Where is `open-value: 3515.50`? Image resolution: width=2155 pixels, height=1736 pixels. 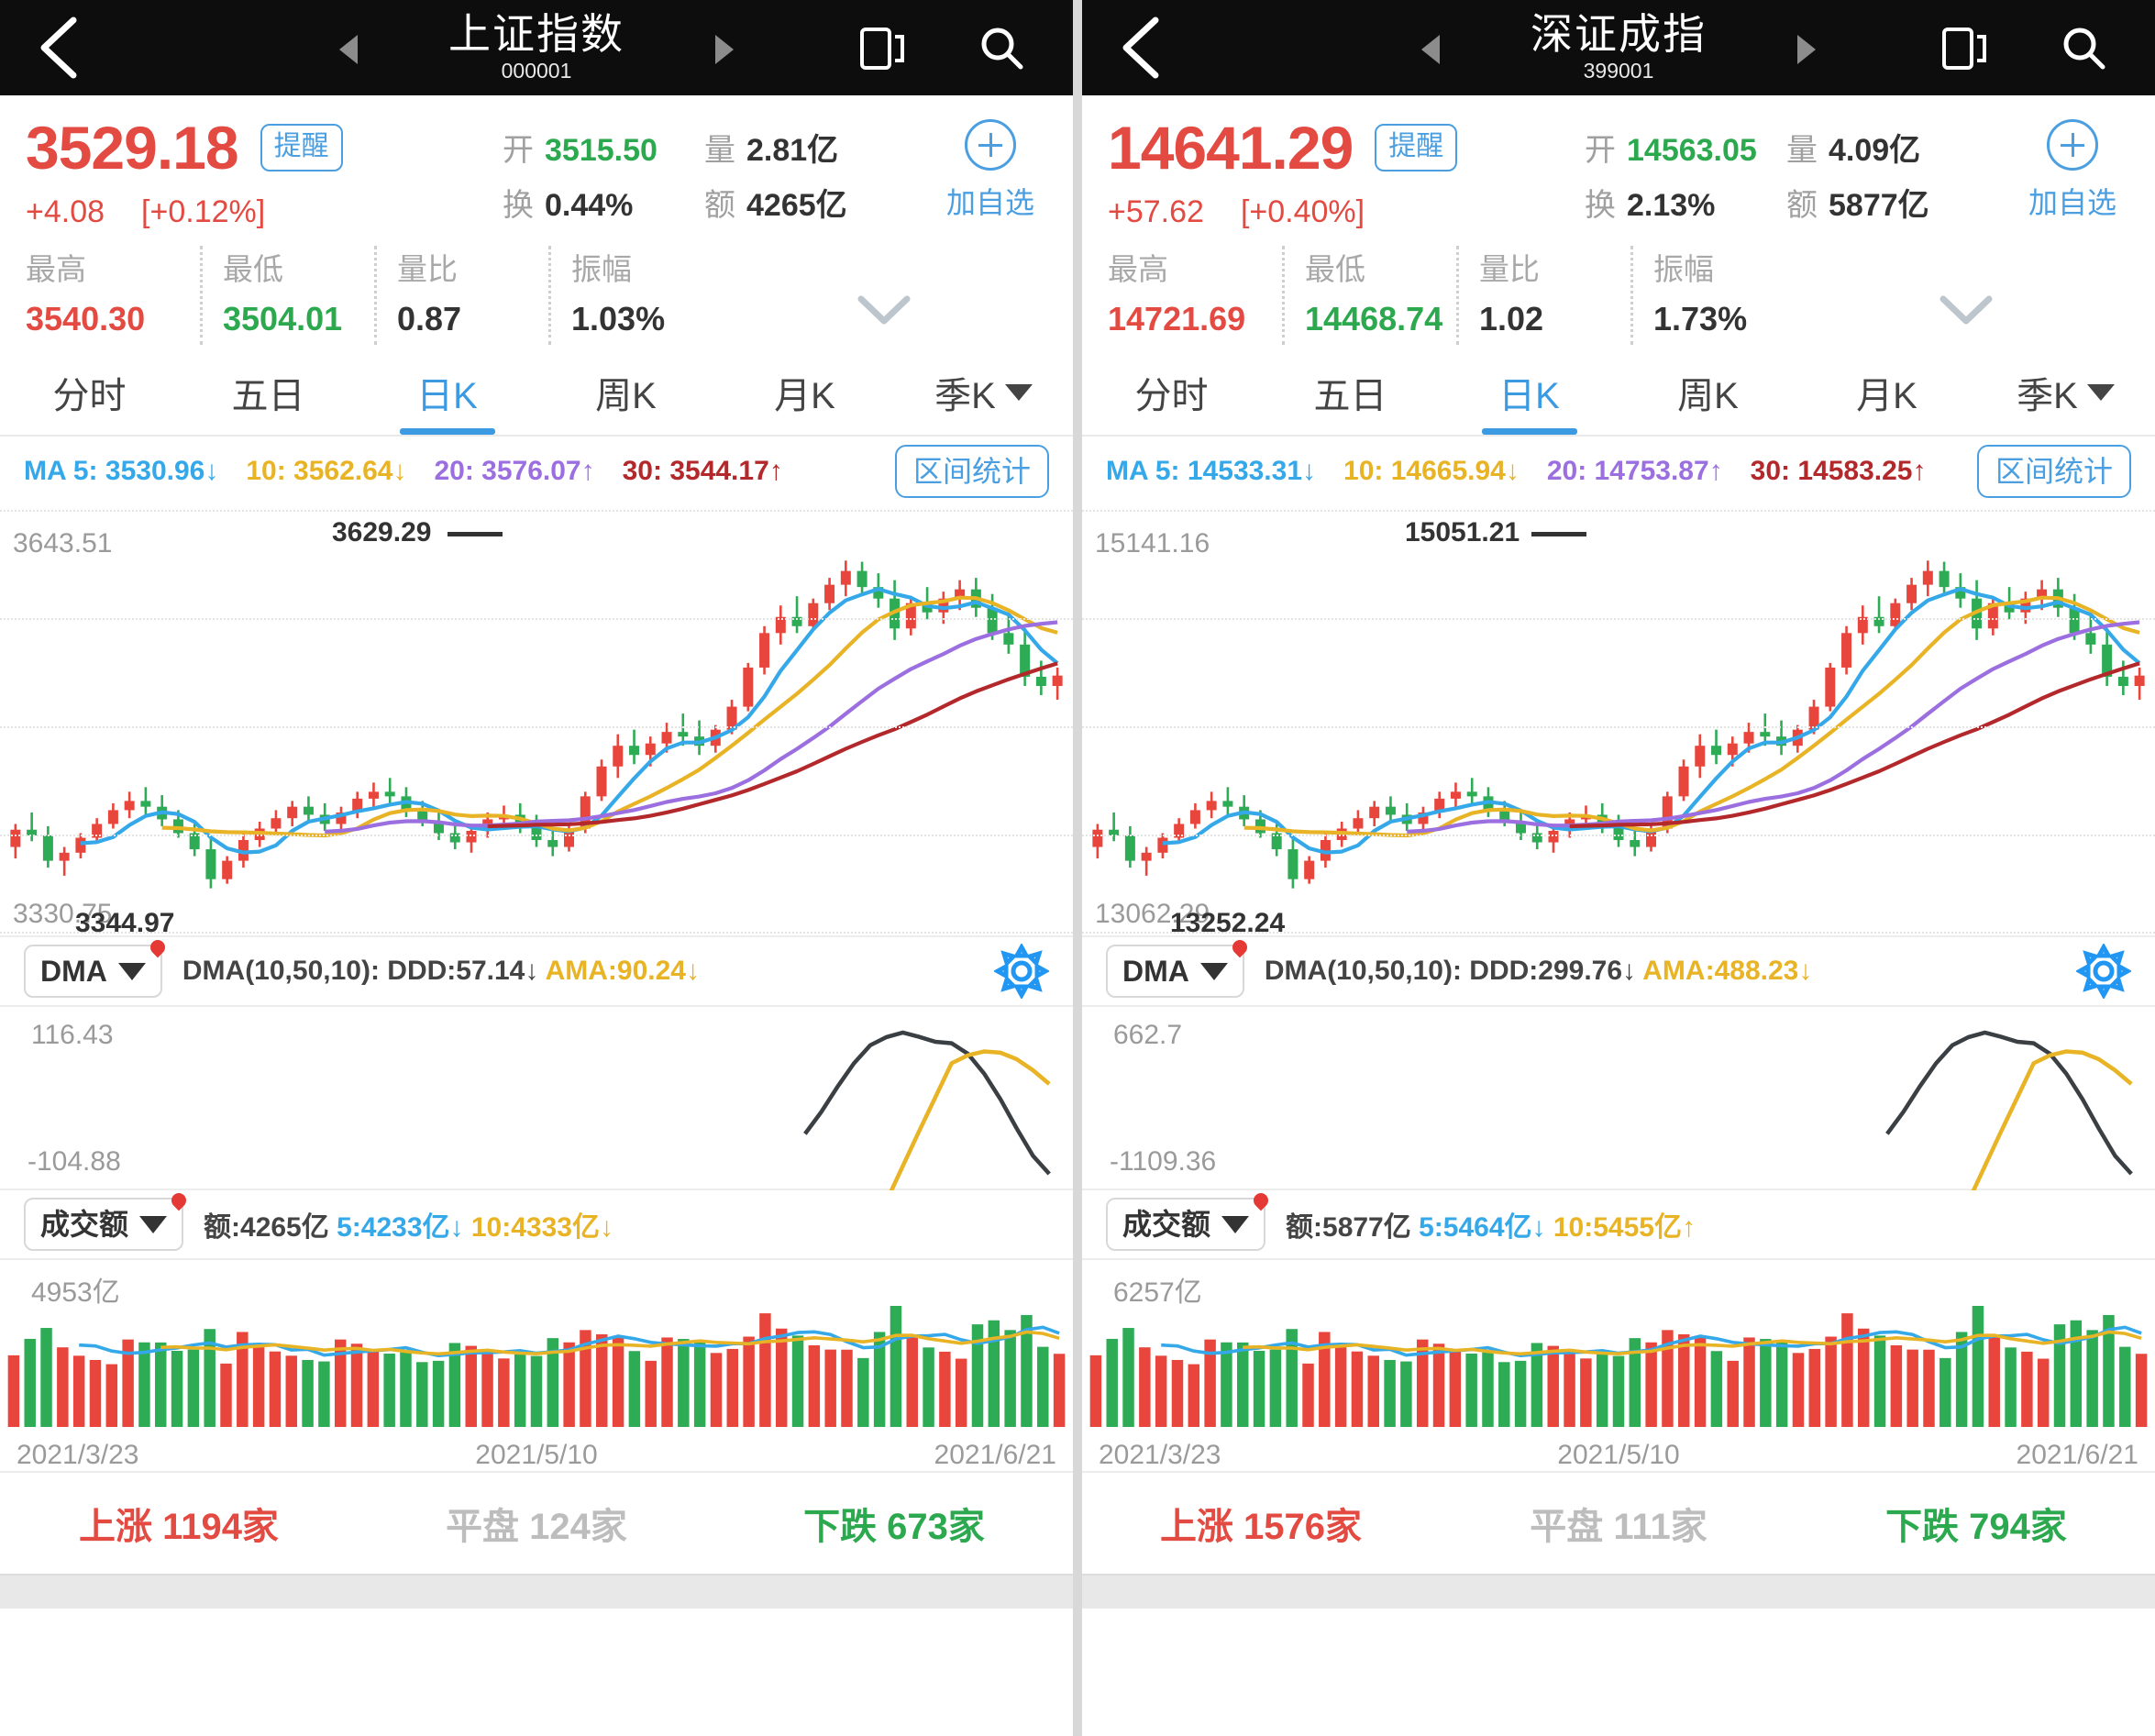
open-value: 3515.50 is located at coordinates (601, 150).